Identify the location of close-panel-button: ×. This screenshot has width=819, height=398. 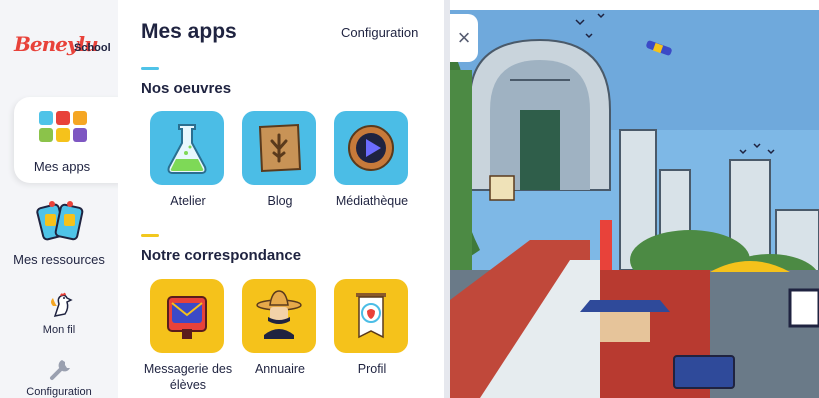
(464, 38).